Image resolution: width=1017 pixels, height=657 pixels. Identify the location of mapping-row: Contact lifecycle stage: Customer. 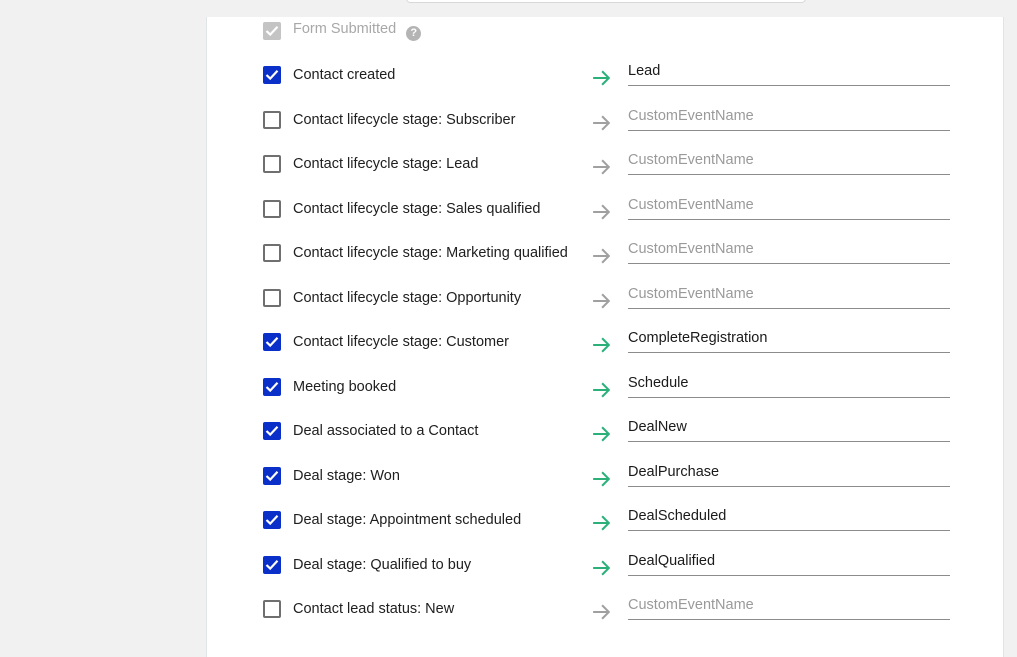
(605, 342).